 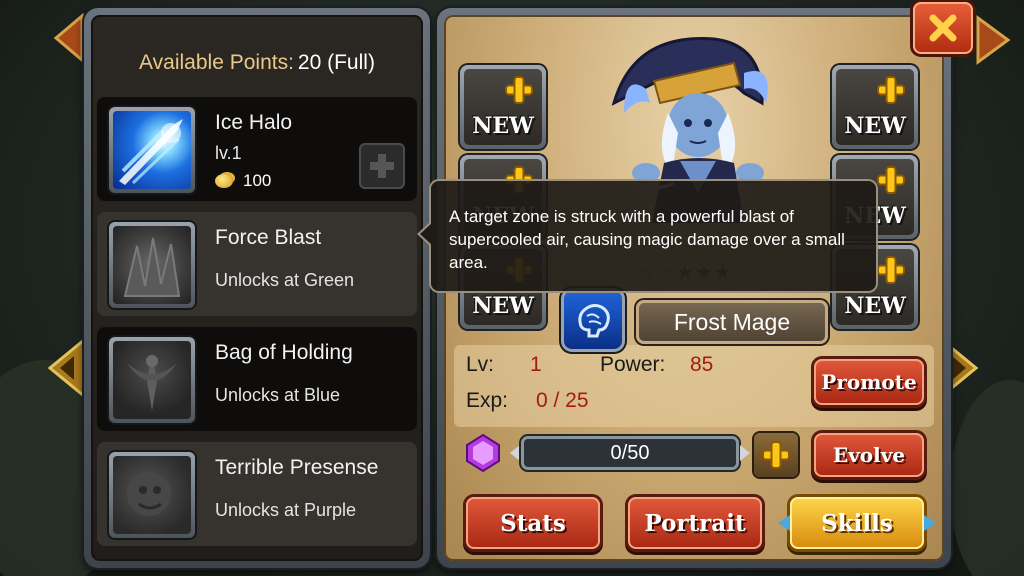 I want to click on skill-name: Bag of Holding, so click(x=284, y=352).